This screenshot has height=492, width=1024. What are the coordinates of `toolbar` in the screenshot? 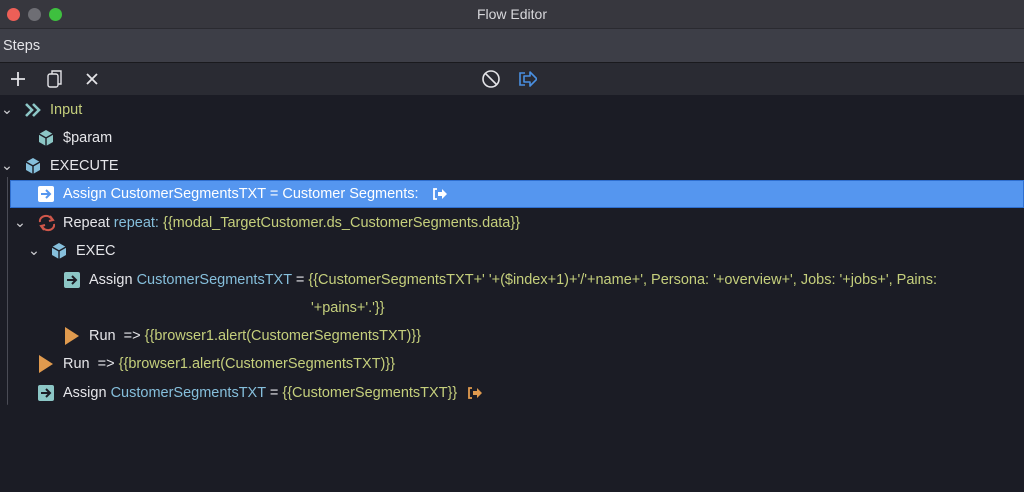 It's located at (512, 79).